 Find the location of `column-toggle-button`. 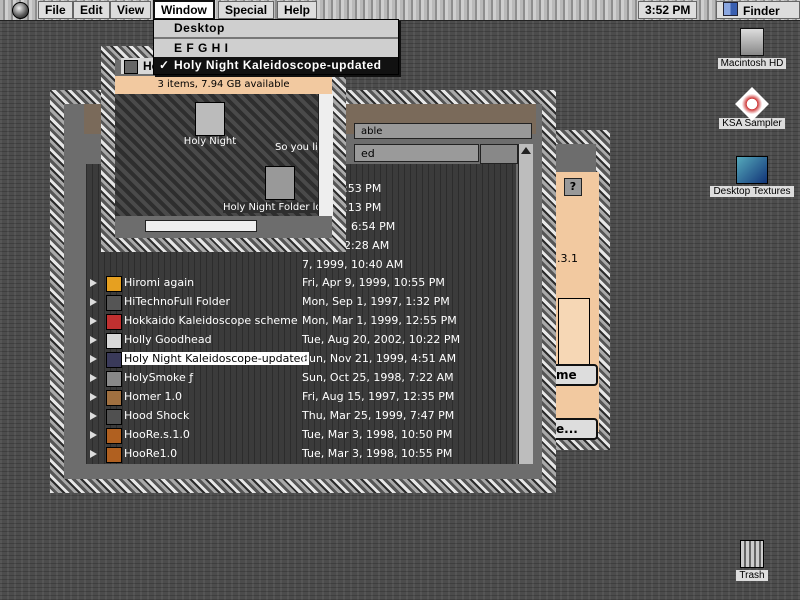

column-toggle-button is located at coordinates (499, 154).